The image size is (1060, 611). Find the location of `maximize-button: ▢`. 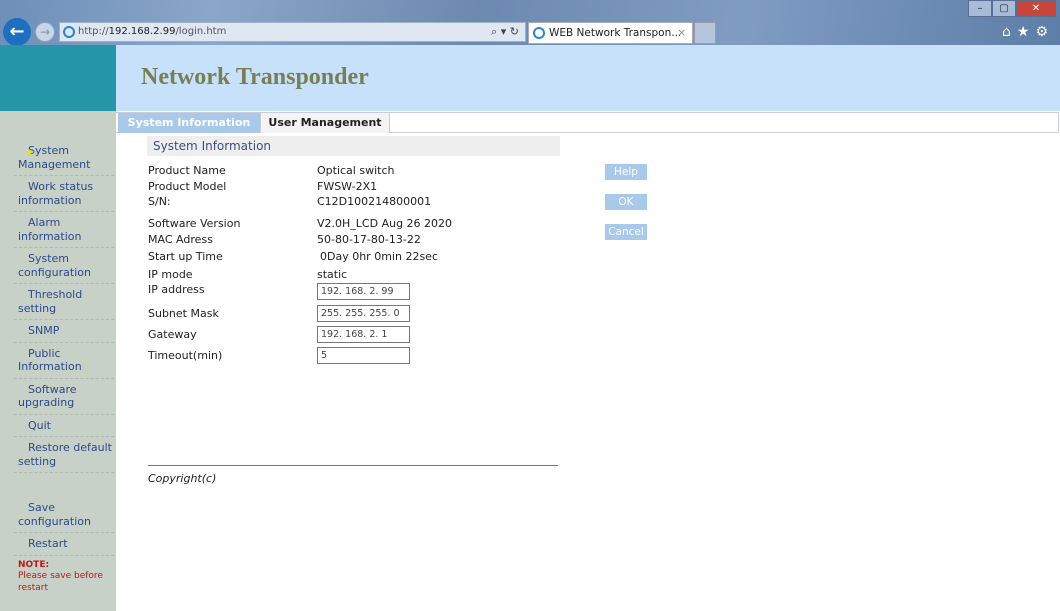

maximize-button: ▢ is located at coordinates (1004, 8).